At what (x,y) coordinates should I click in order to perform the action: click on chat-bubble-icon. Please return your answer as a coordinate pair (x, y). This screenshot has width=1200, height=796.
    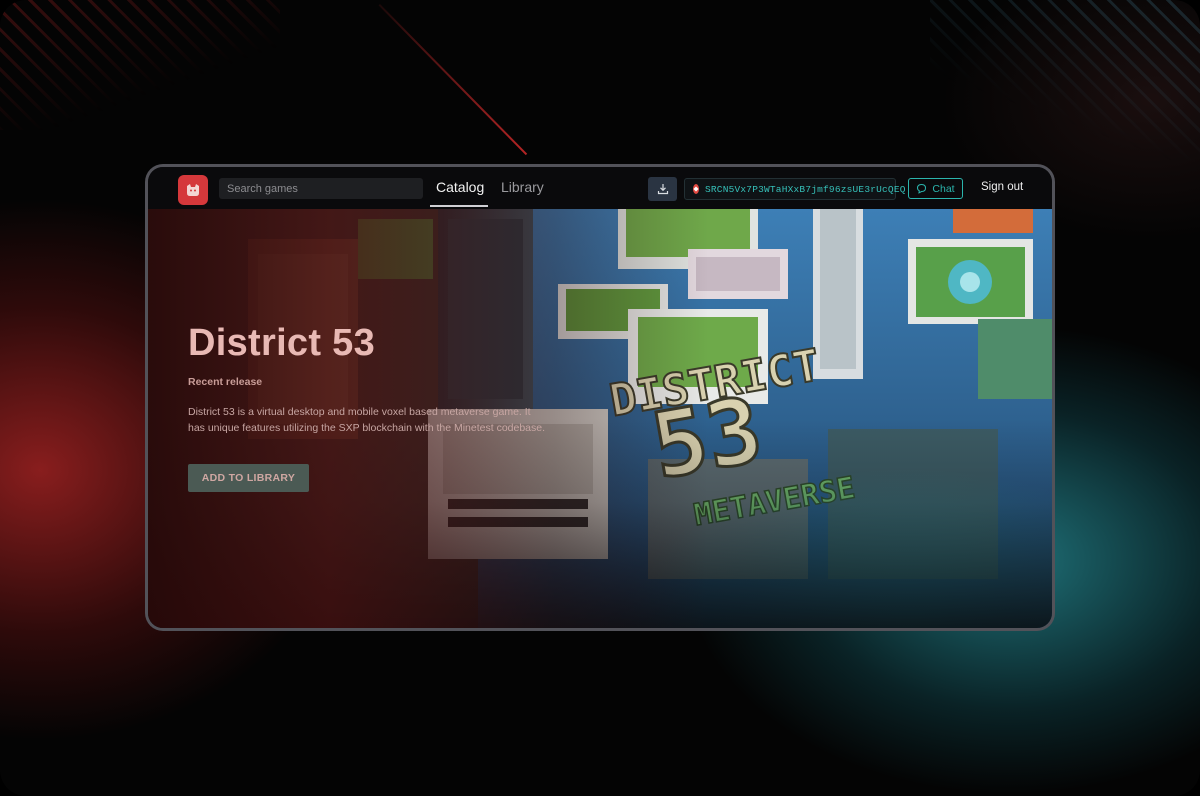
    Looking at the image, I should click on (922, 188).